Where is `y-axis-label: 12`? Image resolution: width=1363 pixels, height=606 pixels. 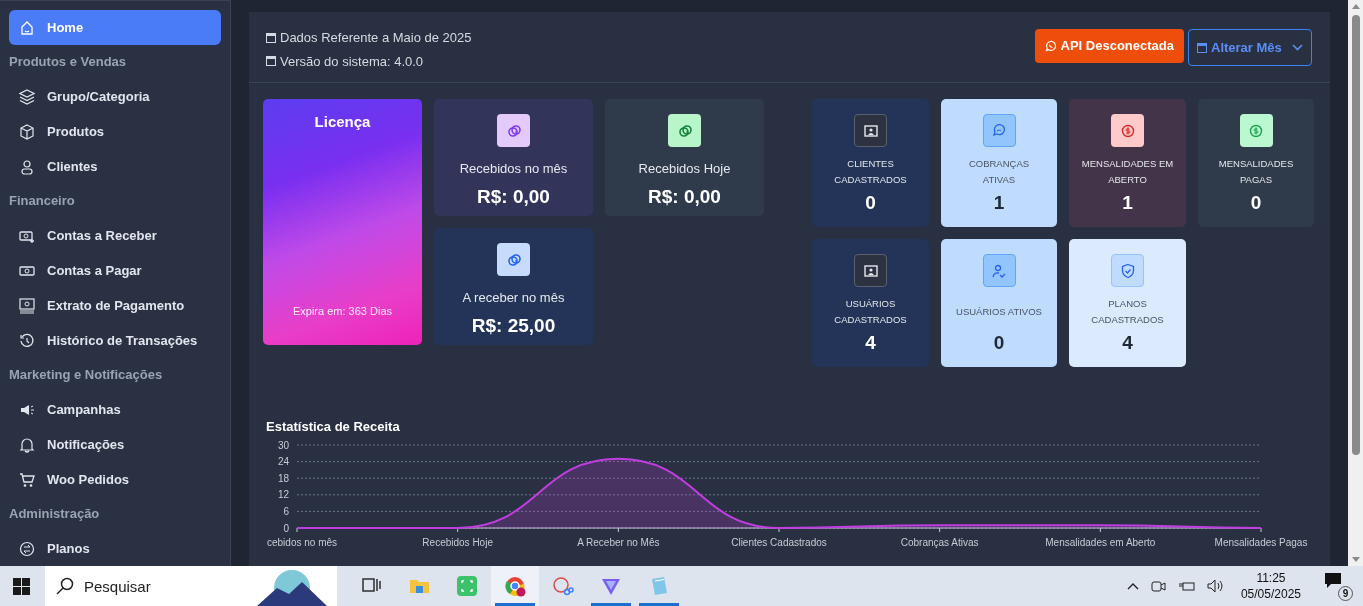
y-axis-label: 12 is located at coordinates (283, 495).